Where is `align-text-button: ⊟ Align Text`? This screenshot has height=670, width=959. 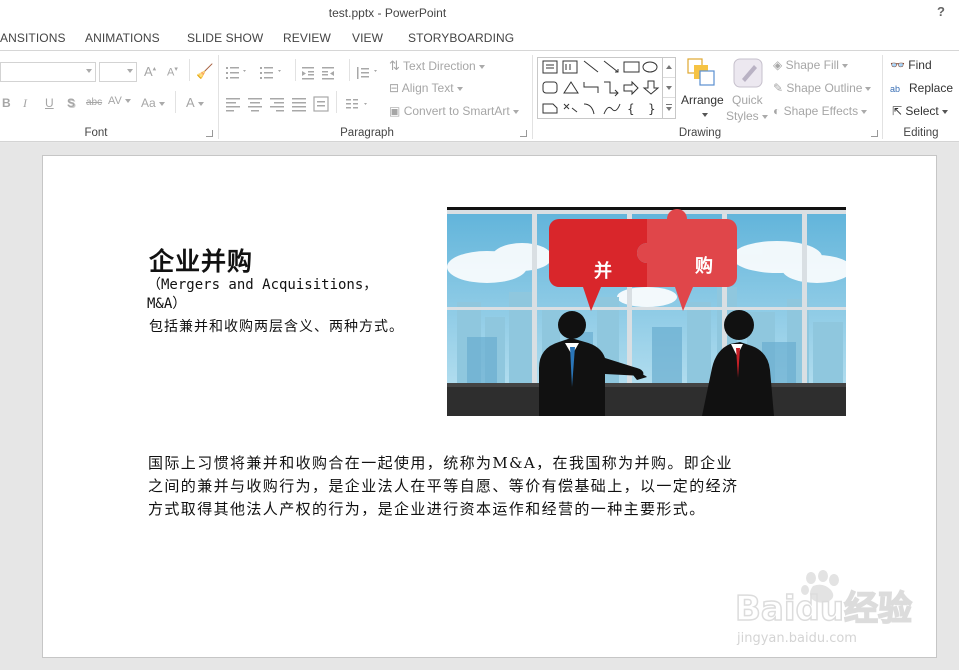 align-text-button: ⊟ Align Text is located at coordinates (426, 88).